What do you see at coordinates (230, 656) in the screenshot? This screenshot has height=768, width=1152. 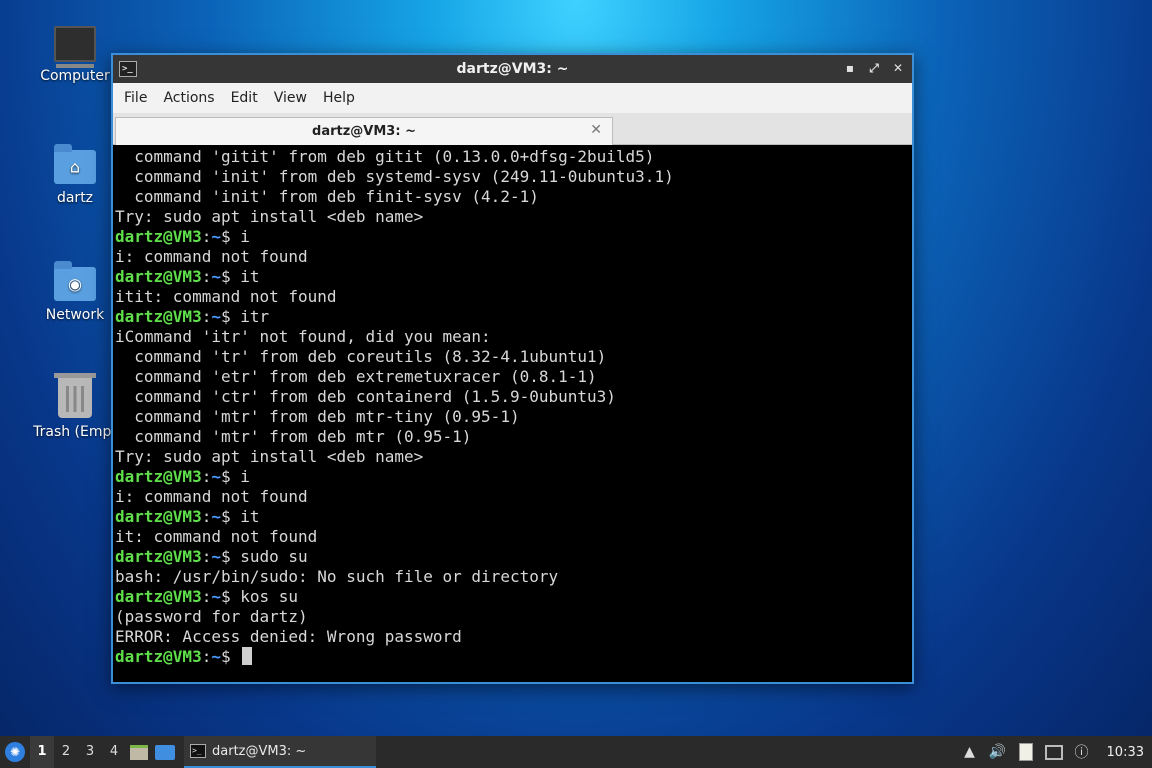 I see `prompt-command: $` at bounding box center [230, 656].